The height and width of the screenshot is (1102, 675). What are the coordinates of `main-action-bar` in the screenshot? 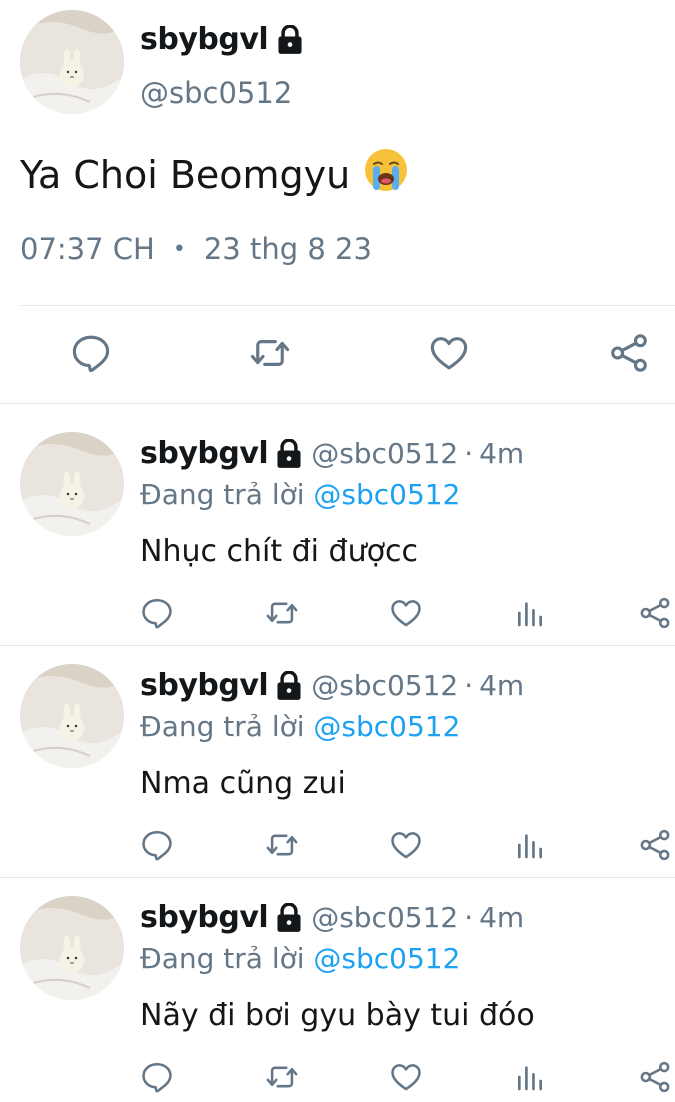 It's located at (337, 353).